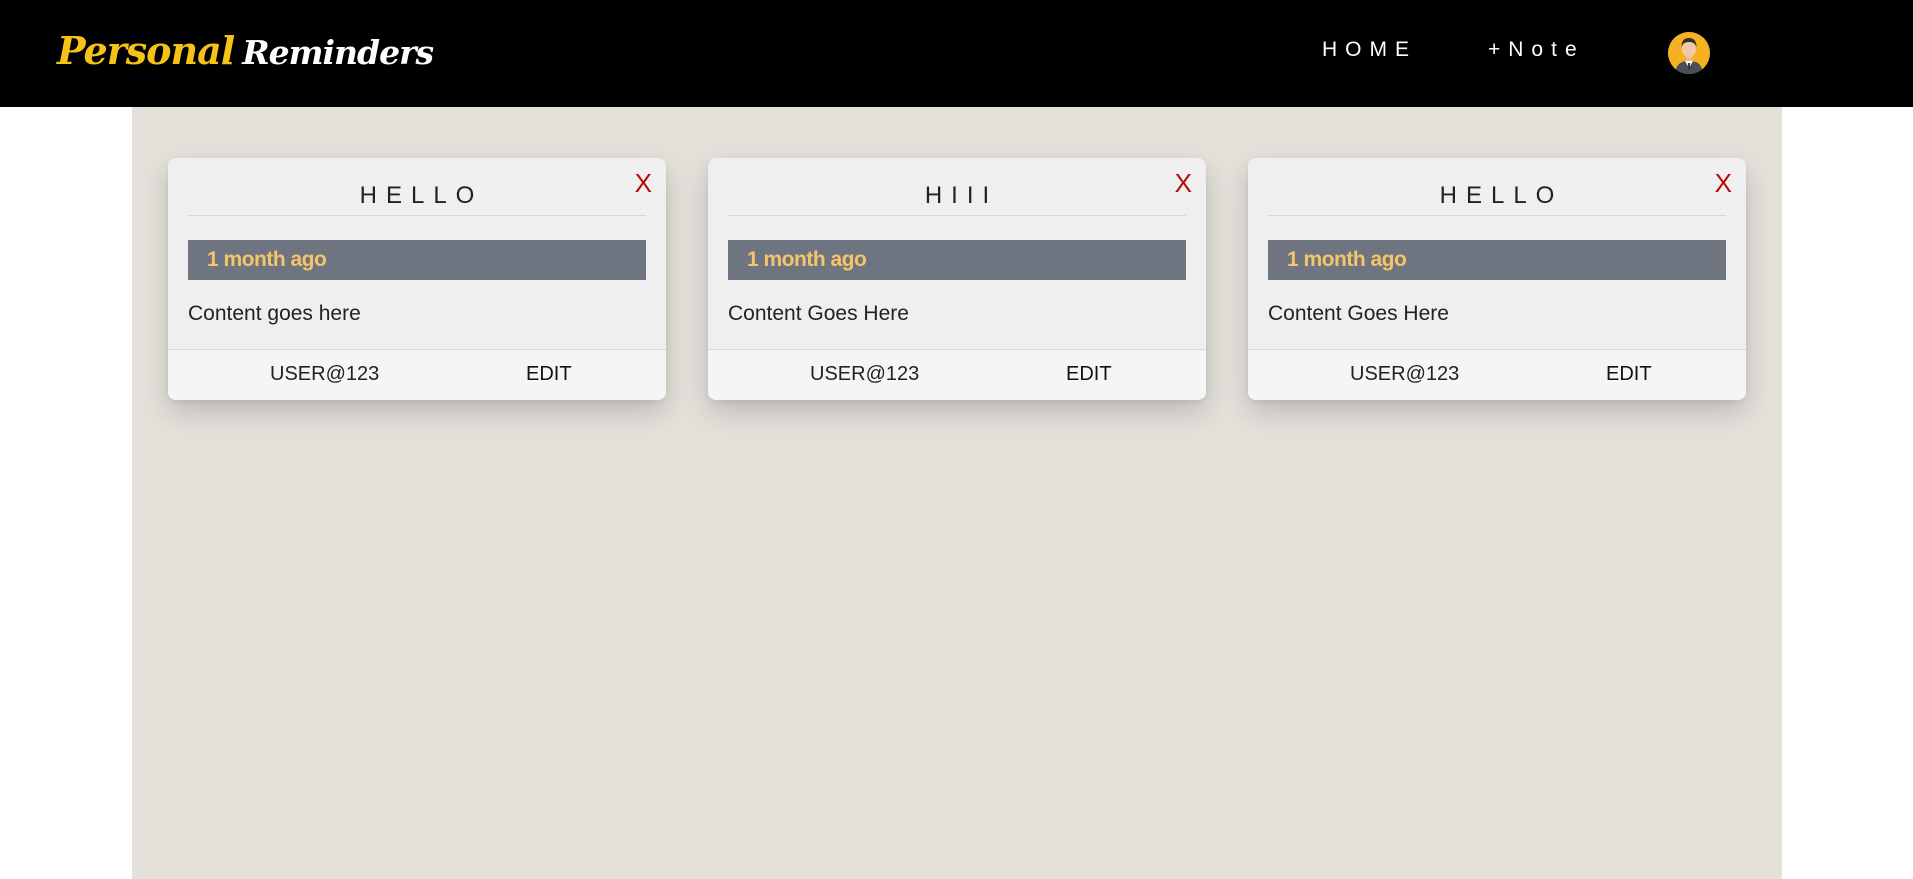 This screenshot has height=879, width=1913. What do you see at coordinates (956, 53) in the screenshot?
I see `navbar: Personal Reminders HOME +Note` at bounding box center [956, 53].